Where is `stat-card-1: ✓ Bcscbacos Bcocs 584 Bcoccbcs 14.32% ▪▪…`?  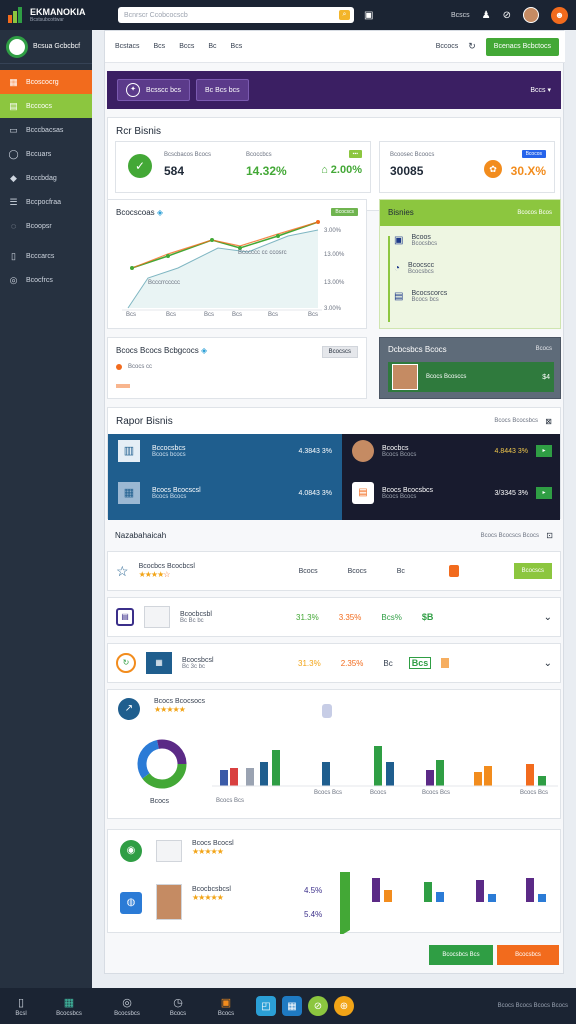 stat-card-1: ✓ Bcscbacos Bcocs 584 Bcoccbcs 14.32% ▪▪… is located at coordinates (243, 167).